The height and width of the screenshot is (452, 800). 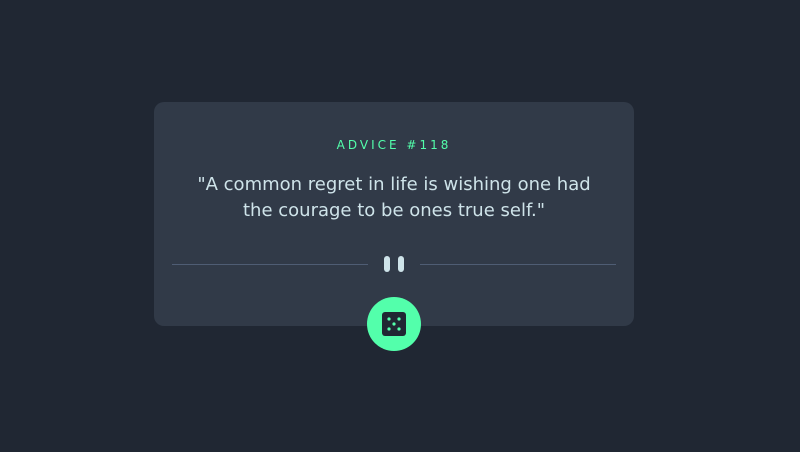 I want to click on advice-id: ADVICE #118, so click(x=394, y=145).